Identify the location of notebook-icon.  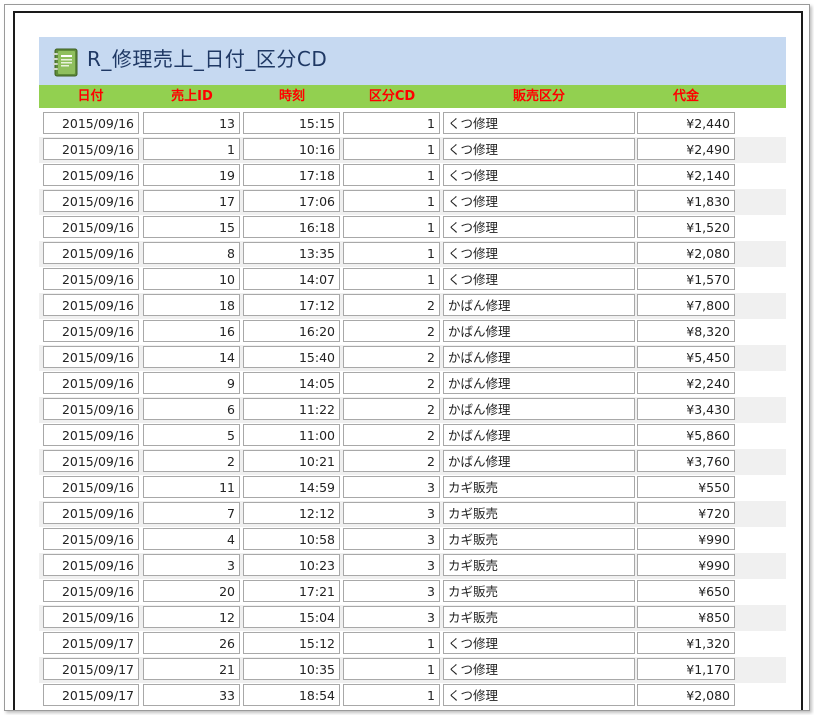
(65, 62).